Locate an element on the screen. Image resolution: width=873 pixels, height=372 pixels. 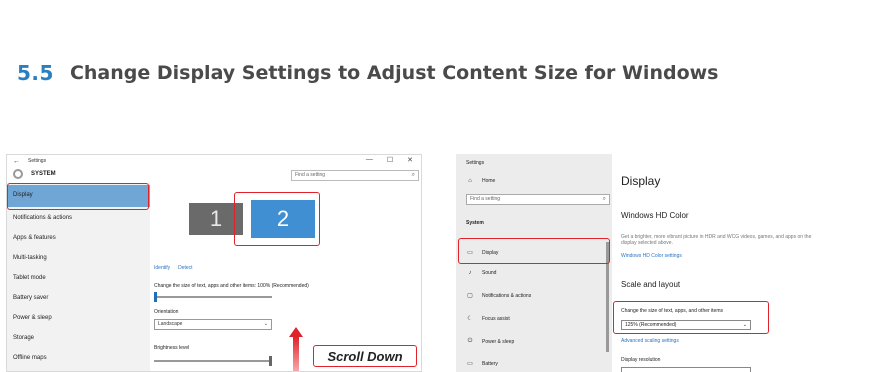
sidebar-item-offline-maps: Offline maps is located at coordinates (30, 358).